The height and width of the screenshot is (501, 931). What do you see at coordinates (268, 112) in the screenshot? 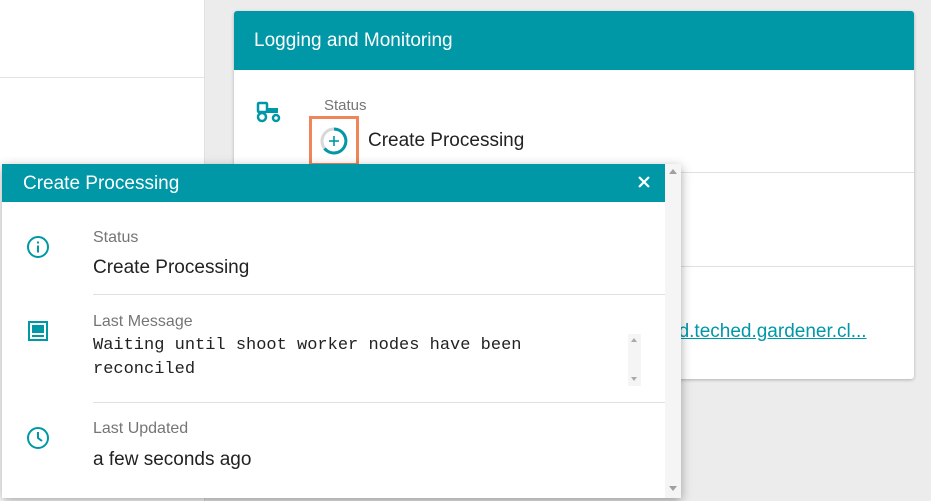
I see `tractor-icon` at bounding box center [268, 112].